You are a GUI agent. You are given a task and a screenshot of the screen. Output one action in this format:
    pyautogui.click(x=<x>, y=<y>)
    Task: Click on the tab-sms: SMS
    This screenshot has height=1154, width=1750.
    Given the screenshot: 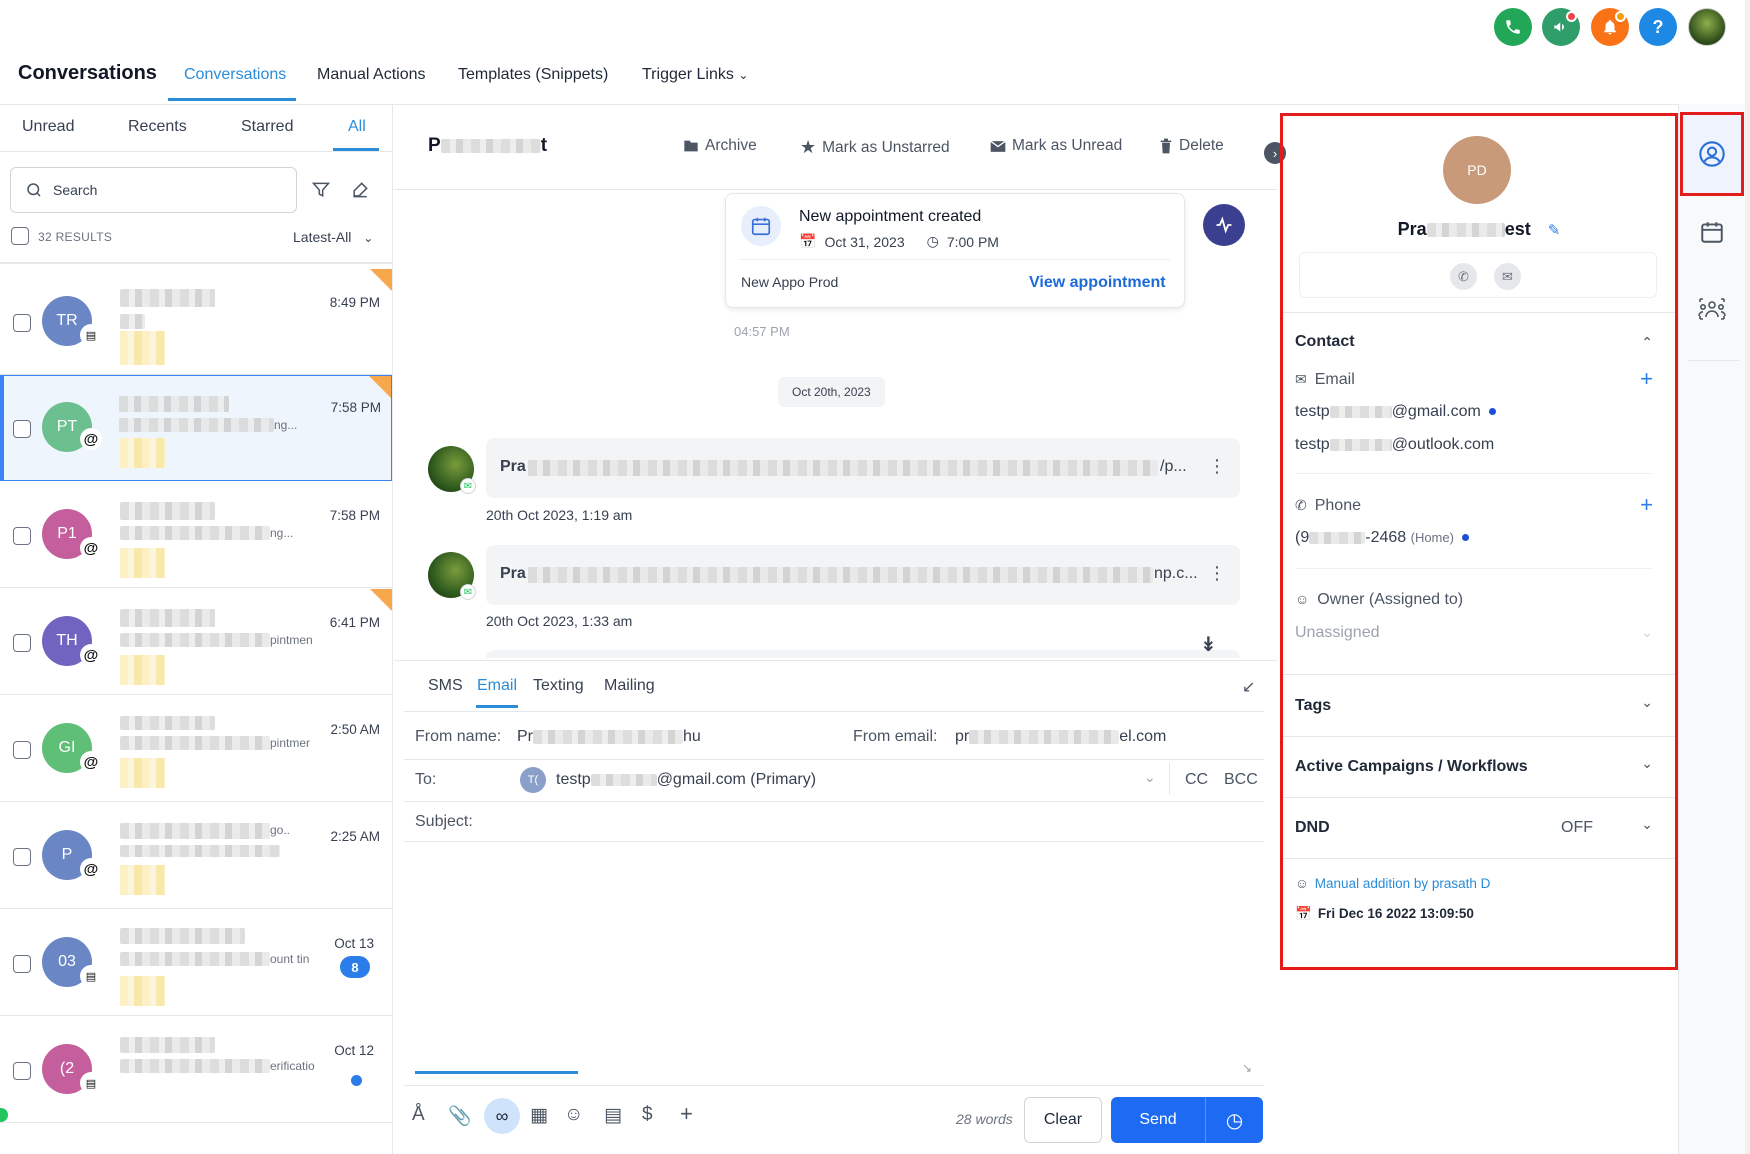 What is the action you would take?
    pyautogui.click(x=445, y=686)
    